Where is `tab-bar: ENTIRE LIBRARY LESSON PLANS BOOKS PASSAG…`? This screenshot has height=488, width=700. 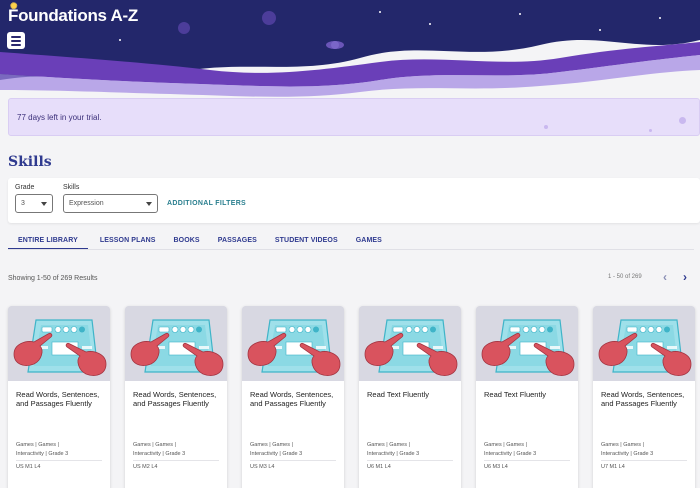 tab-bar: ENTIRE LIBRARY LESSON PLANS BOOKS PASSAG… is located at coordinates (204, 243).